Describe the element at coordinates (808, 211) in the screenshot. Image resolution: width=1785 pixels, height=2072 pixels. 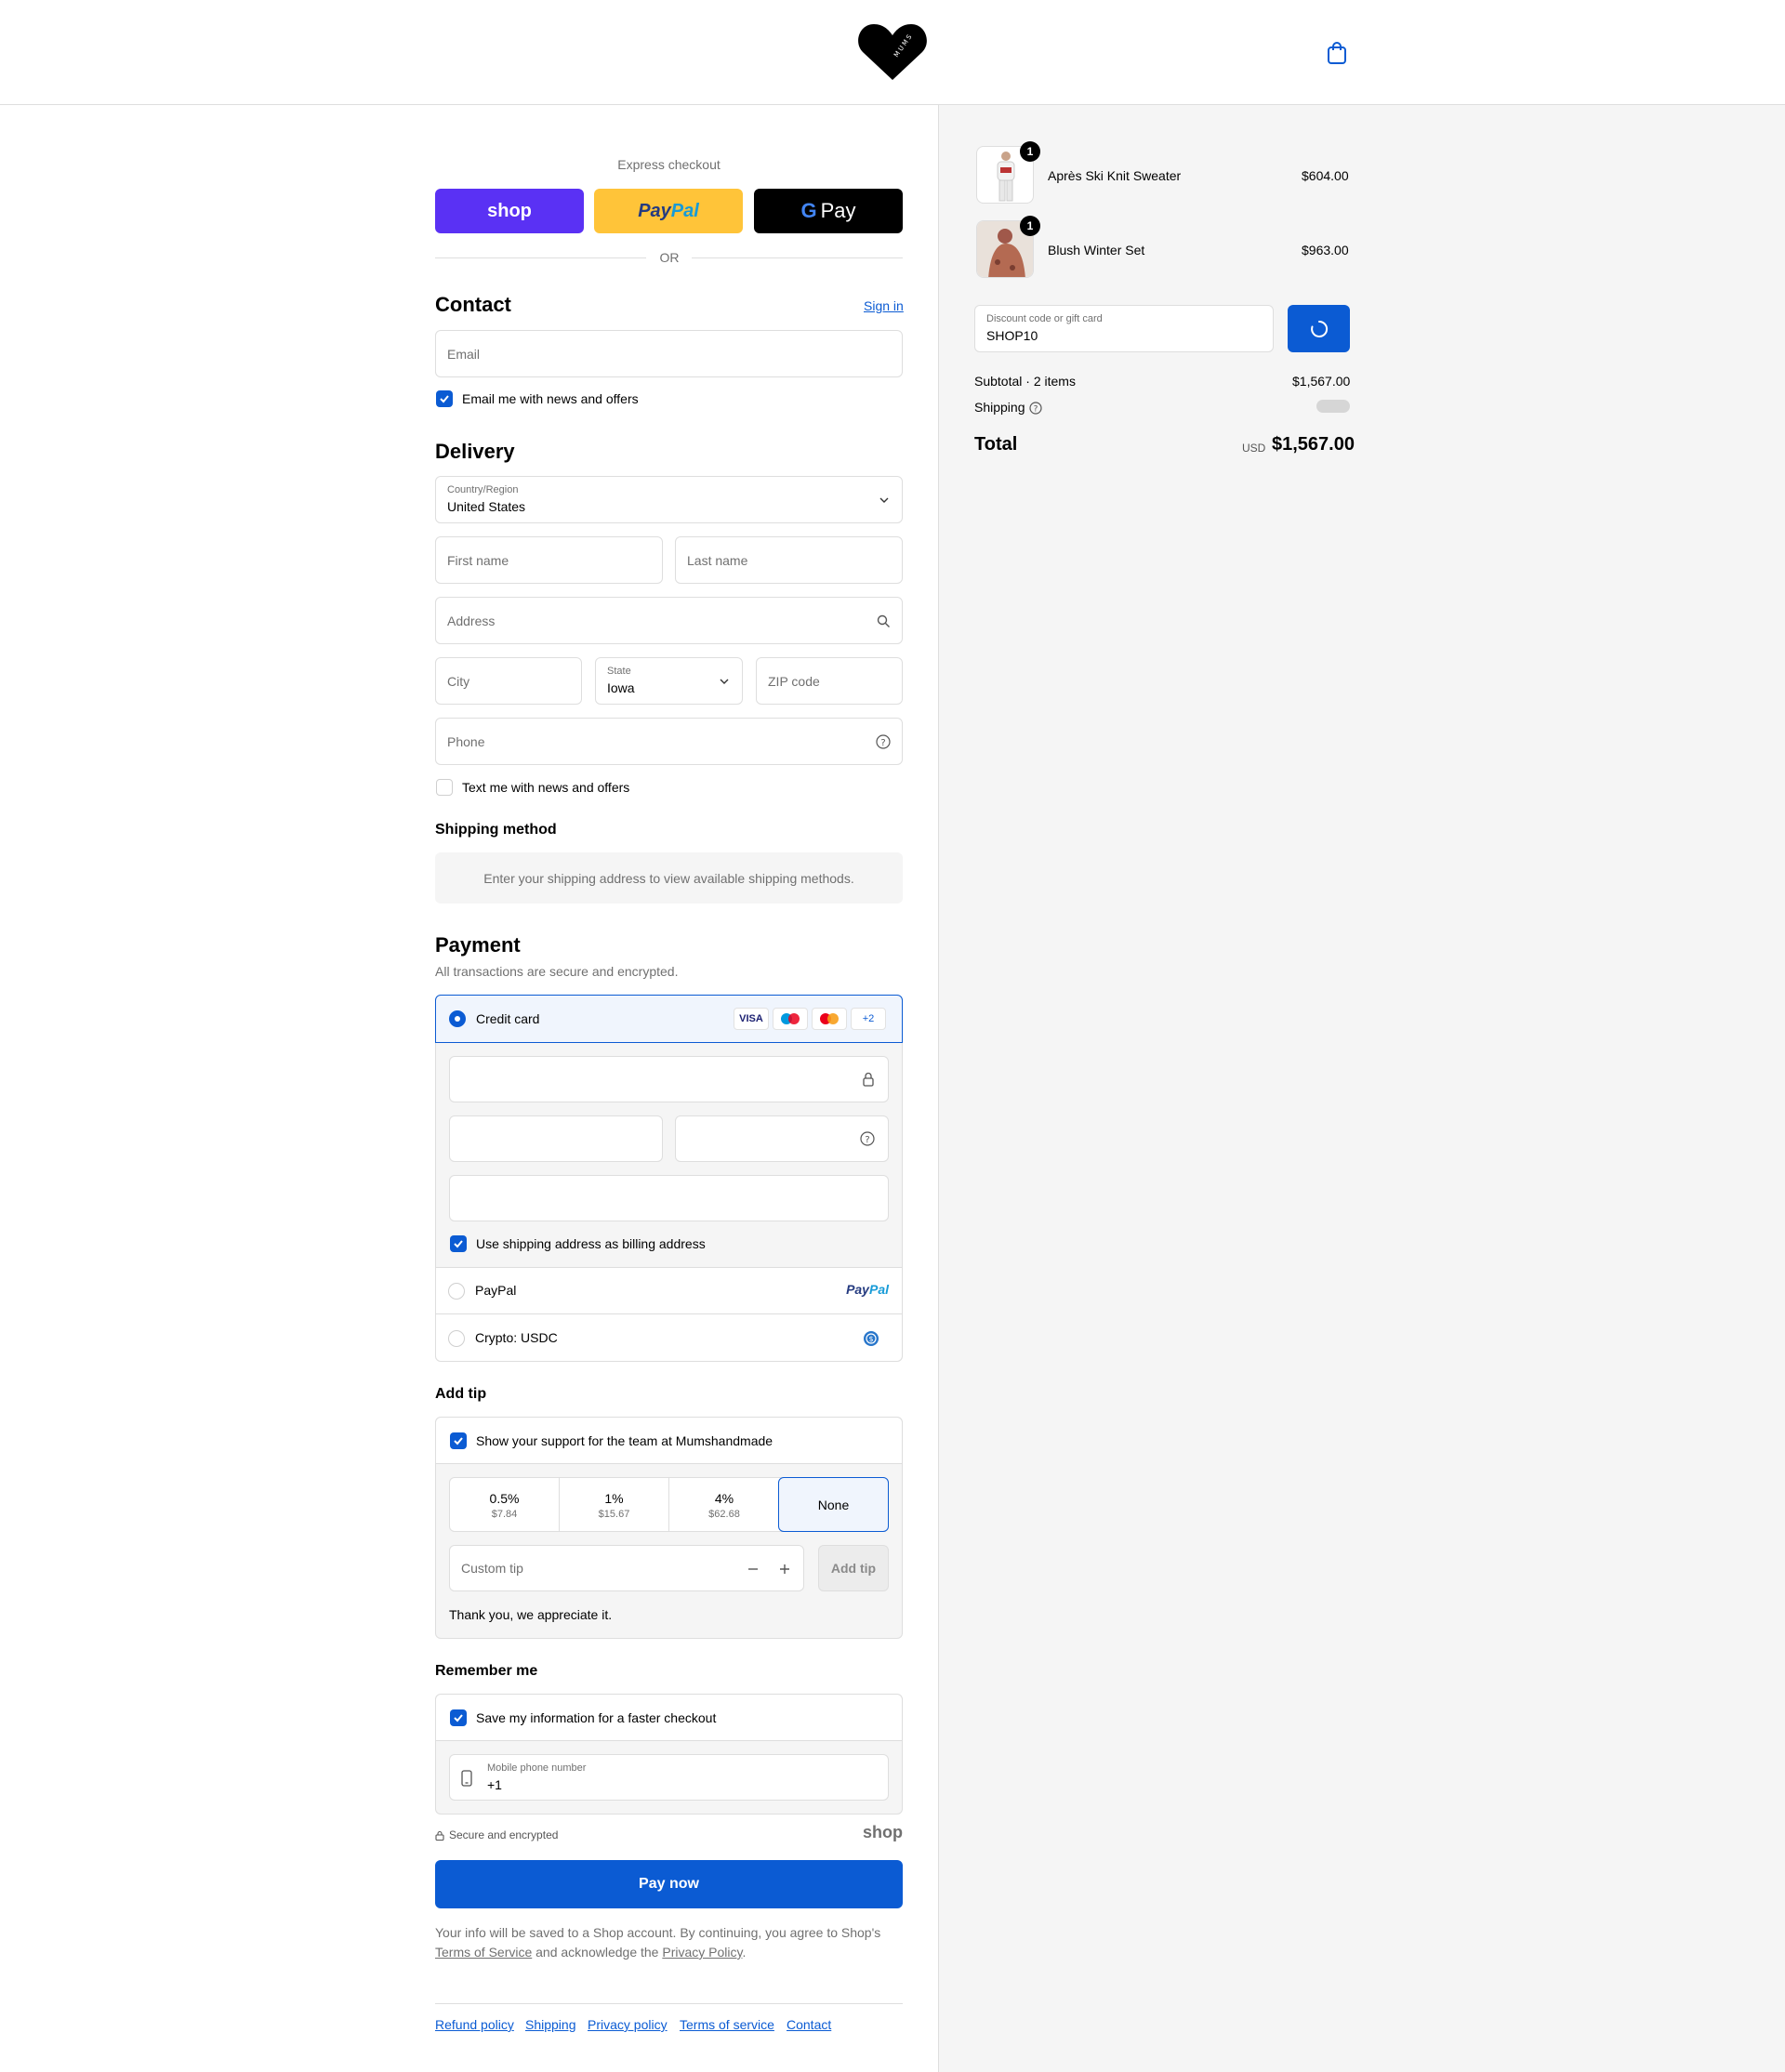
I see `google-g-icon: G` at that location.